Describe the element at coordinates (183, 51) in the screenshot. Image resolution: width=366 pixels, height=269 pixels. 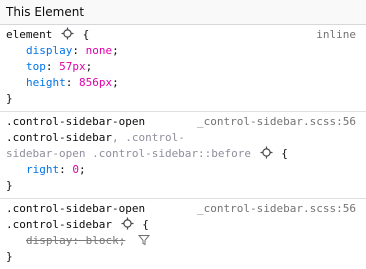
I see `declaration: display: none;` at that location.